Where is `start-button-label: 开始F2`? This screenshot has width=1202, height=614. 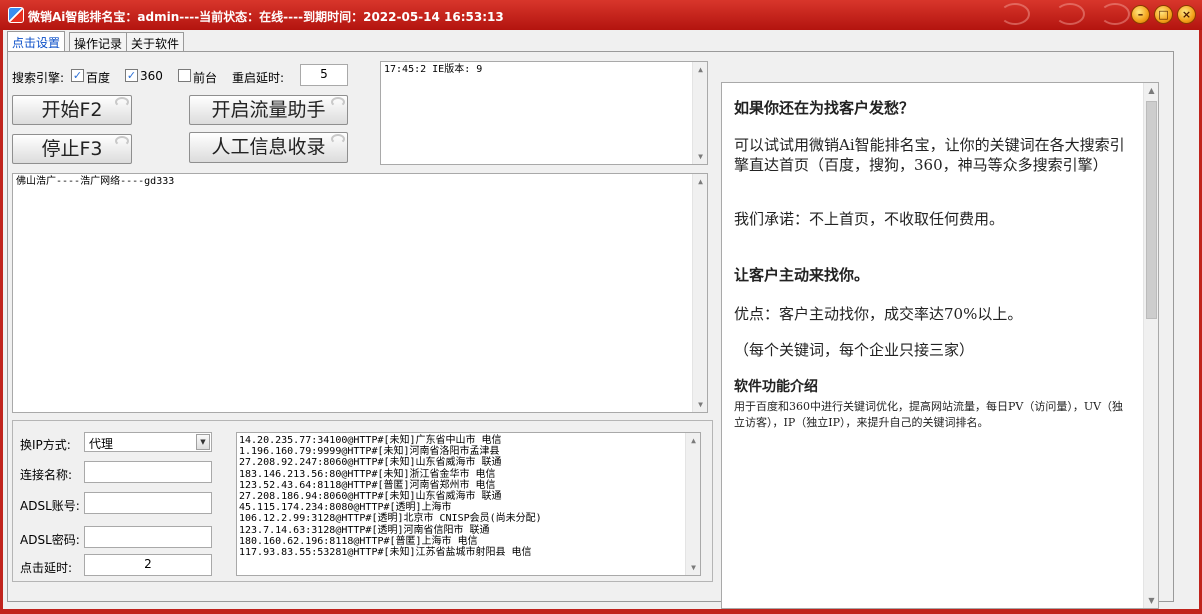
start-button-label: 开始F2 is located at coordinates (72, 110).